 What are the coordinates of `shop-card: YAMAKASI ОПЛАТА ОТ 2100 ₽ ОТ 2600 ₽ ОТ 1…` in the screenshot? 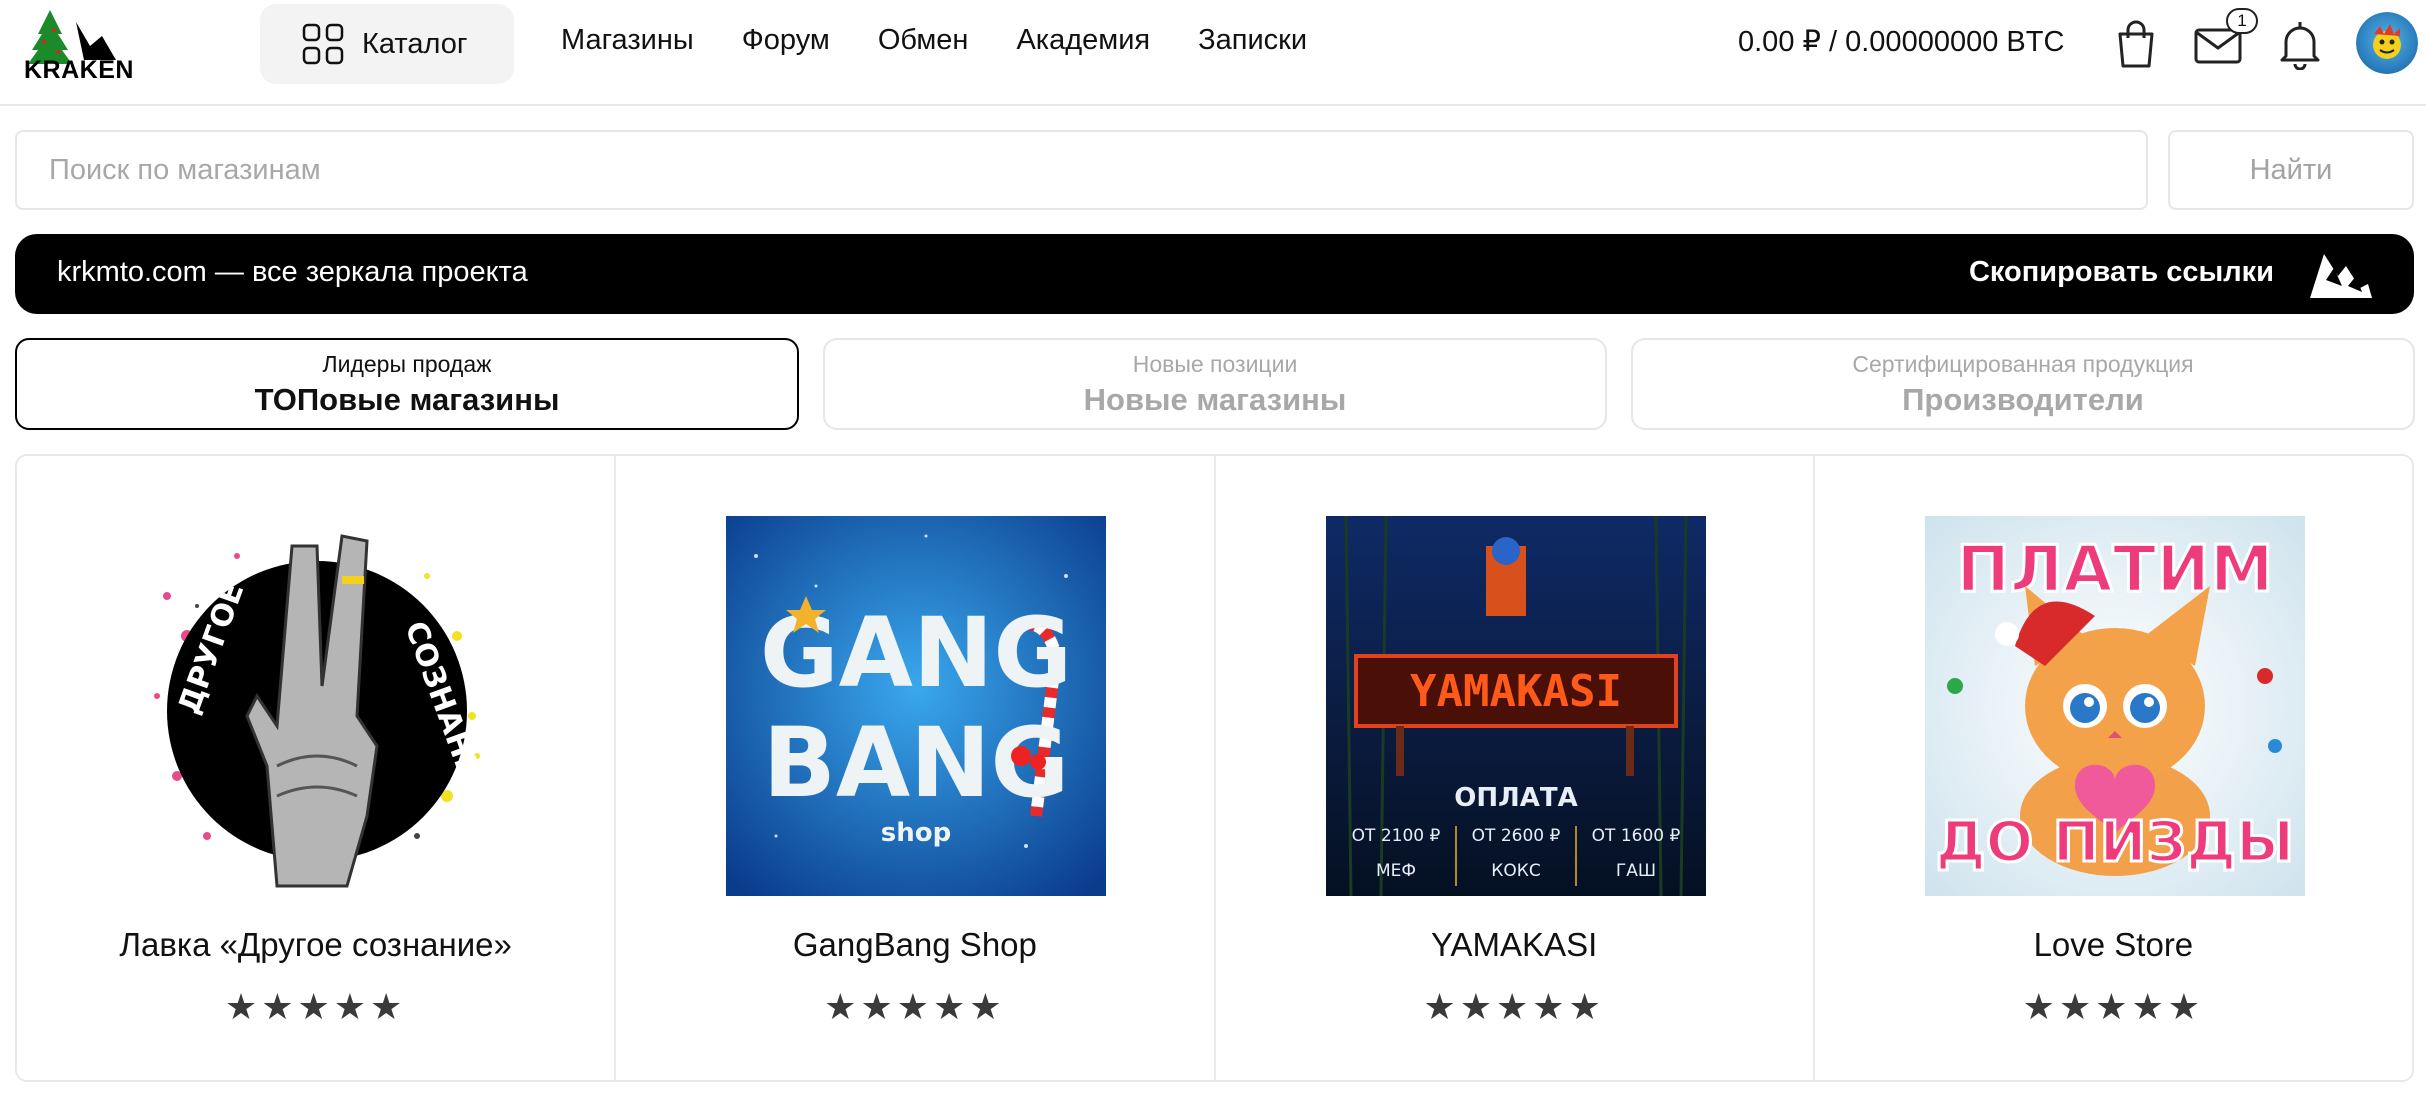 It's located at (1515, 768).